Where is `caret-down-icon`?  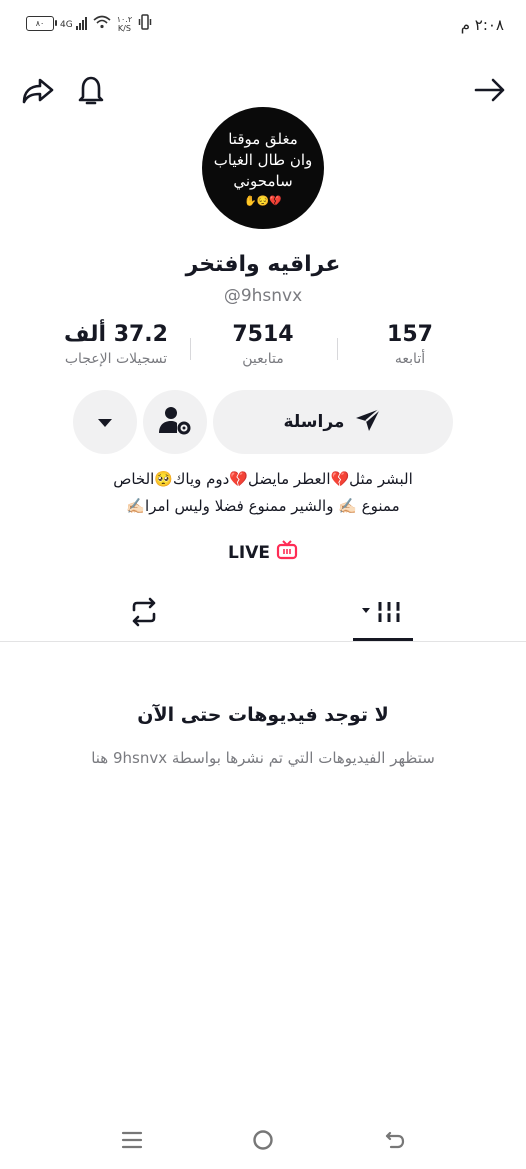 caret-down-icon is located at coordinates (105, 422).